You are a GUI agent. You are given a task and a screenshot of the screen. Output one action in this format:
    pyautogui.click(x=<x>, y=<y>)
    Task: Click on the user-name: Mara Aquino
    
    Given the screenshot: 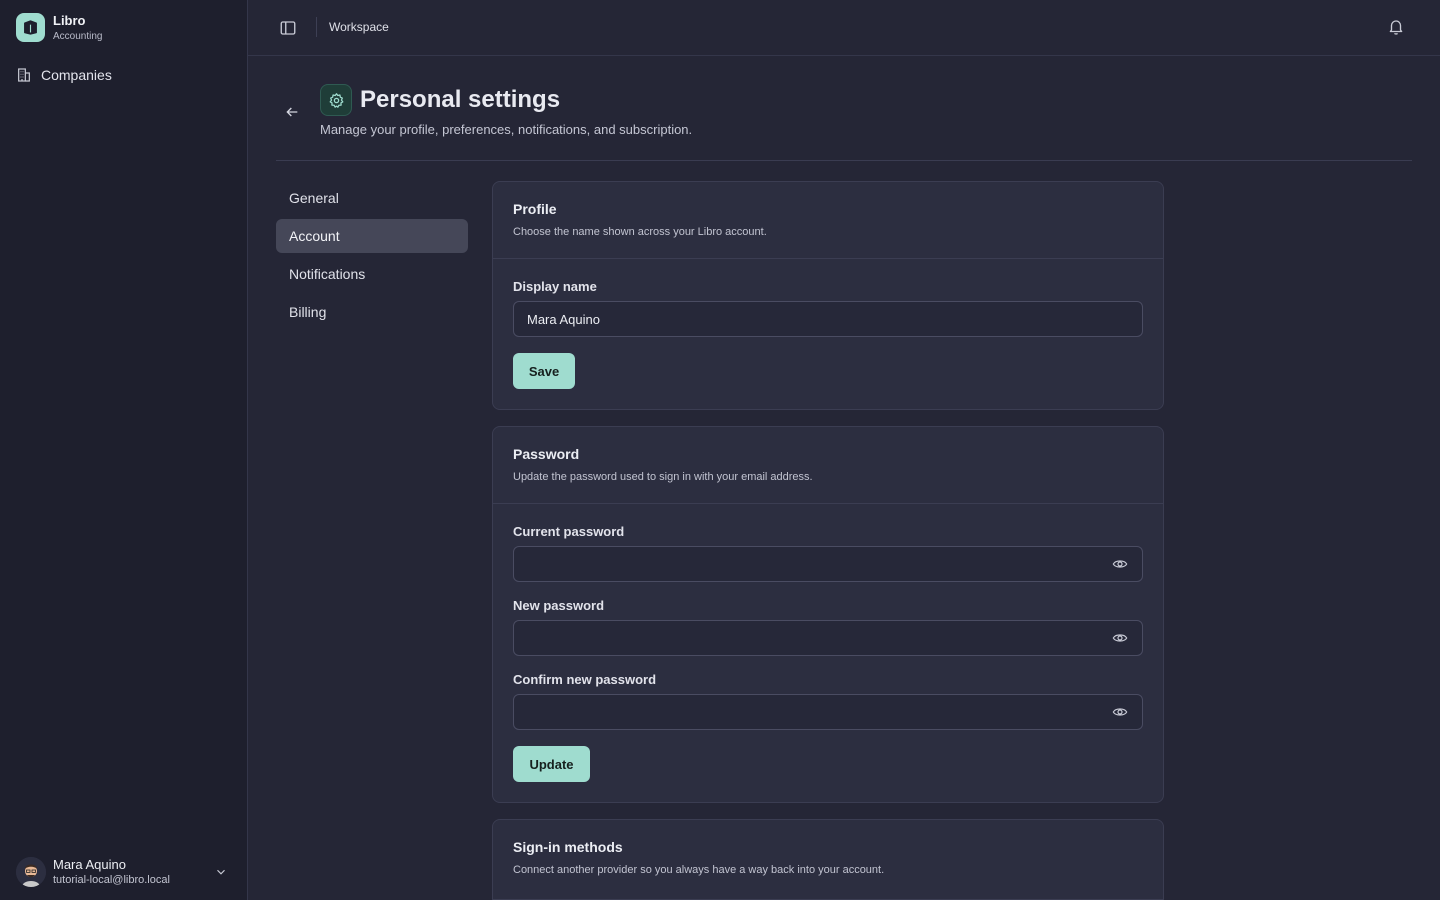 What is the action you would take?
    pyautogui.click(x=89, y=864)
    